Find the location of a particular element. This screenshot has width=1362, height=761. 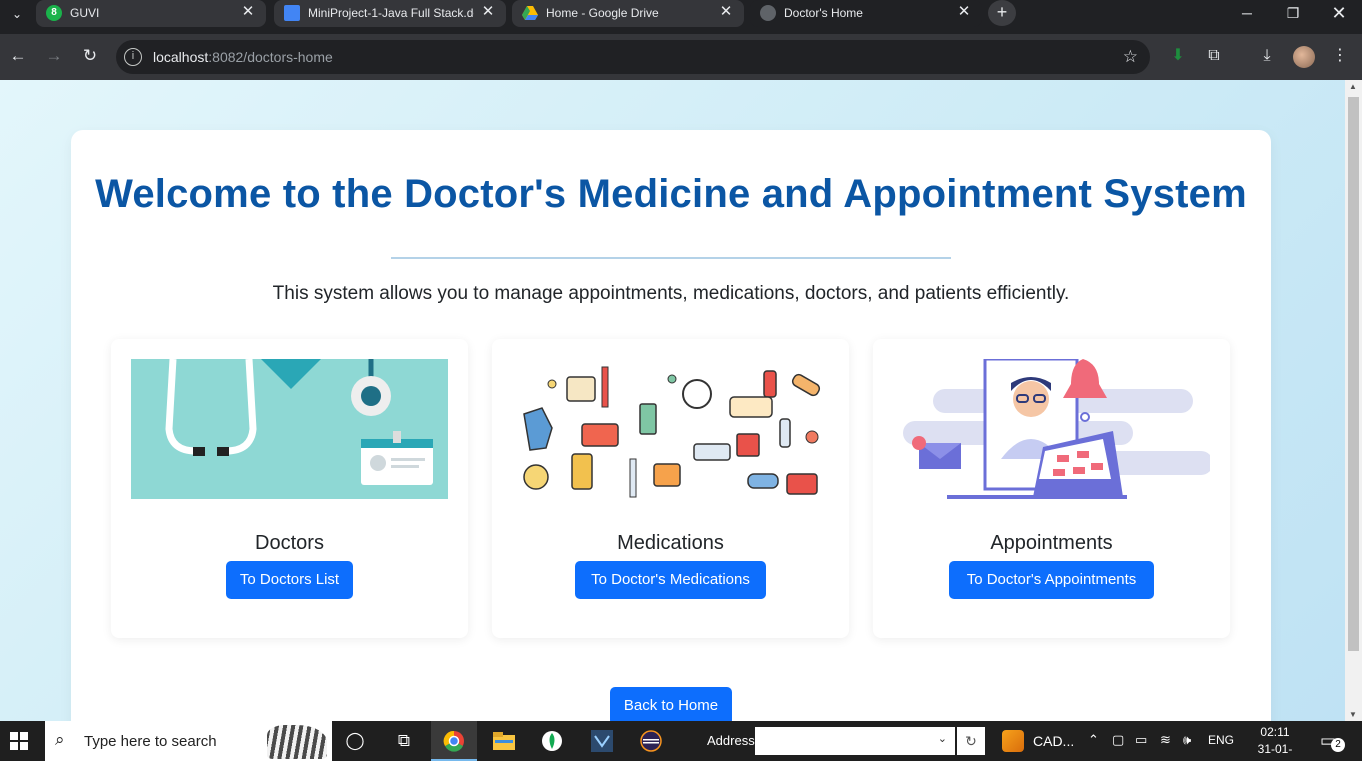

cad-app-icon is located at coordinates (1013, 741).